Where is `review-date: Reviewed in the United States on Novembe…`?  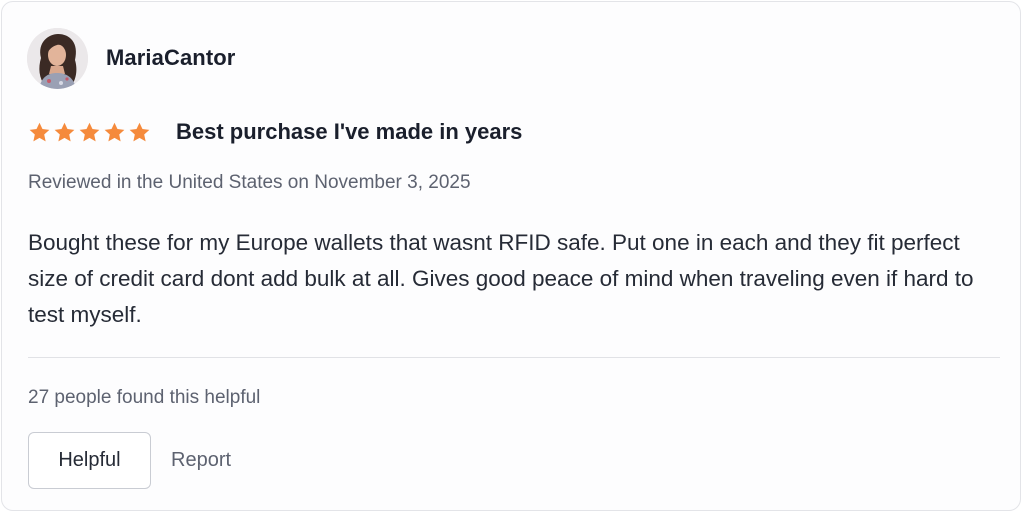 review-date: Reviewed in the United States on Novembe… is located at coordinates (249, 182).